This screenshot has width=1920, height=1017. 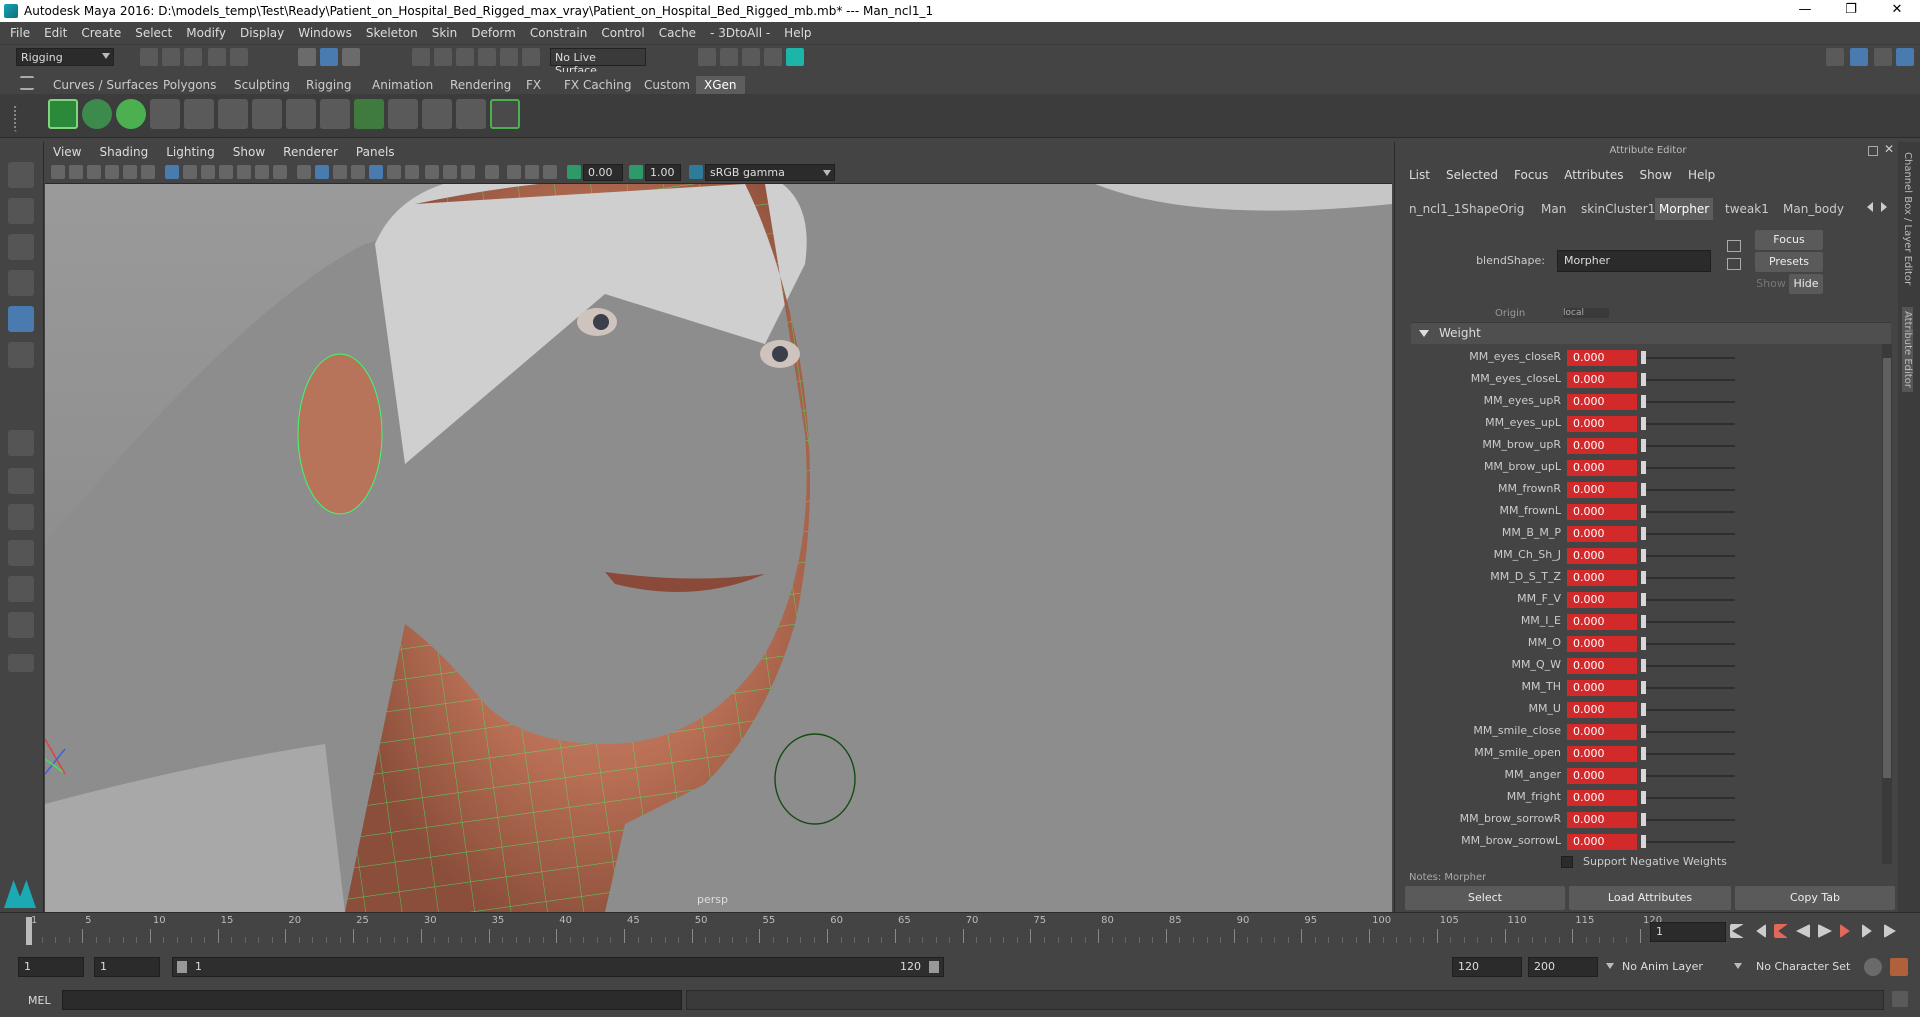 What do you see at coordinates (1789, 240) in the screenshot?
I see `focus-button: Focus` at bounding box center [1789, 240].